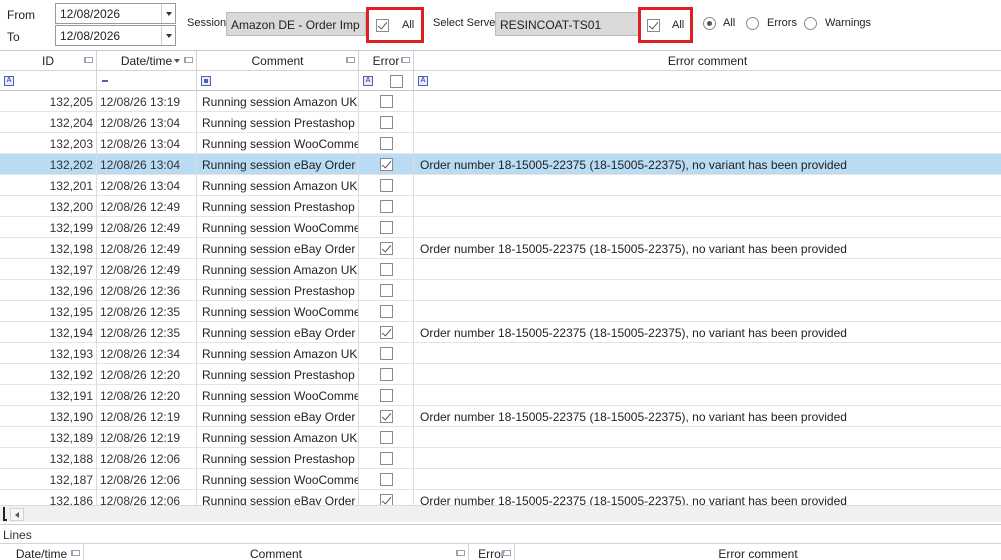 The height and width of the screenshot is (560, 1001). Describe the element at coordinates (278, 290) in the screenshot. I see `cell-comment: Running session Prestashop` at that location.